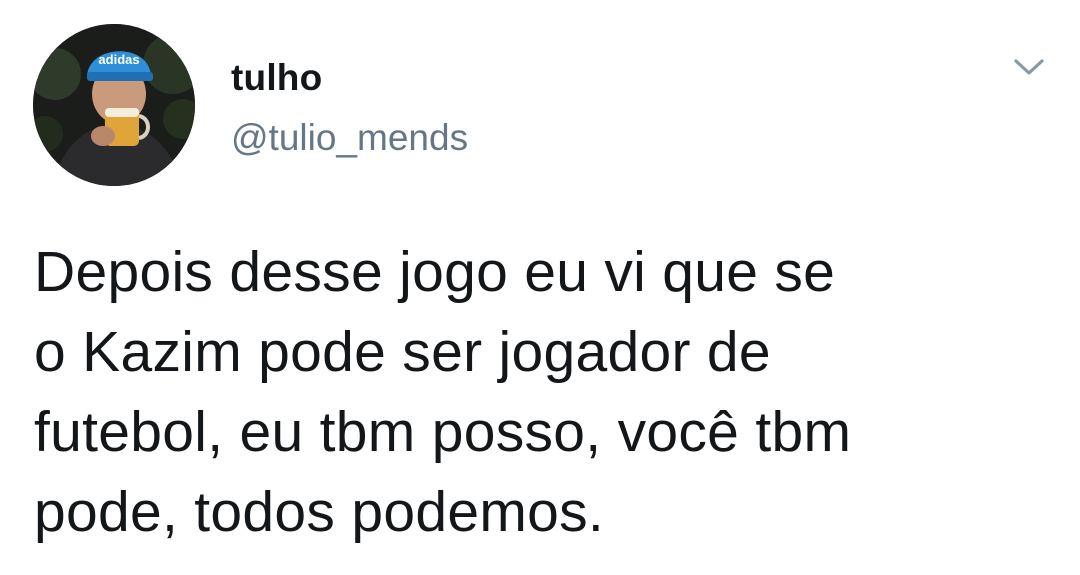  What do you see at coordinates (276, 78) in the screenshot?
I see `display-name: tulho` at bounding box center [276, 78].